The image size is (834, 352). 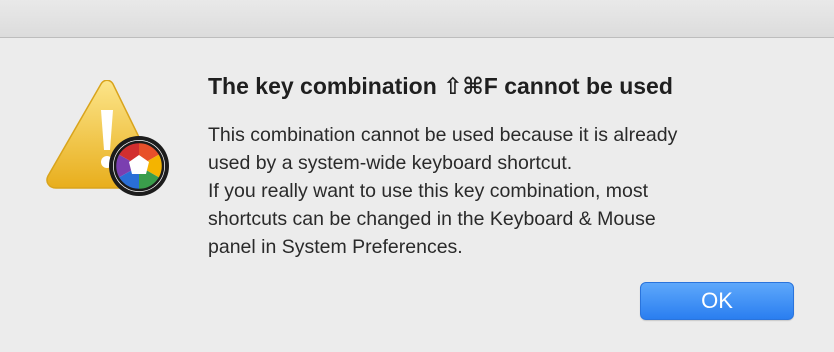 I want to click on message-line: used by a system-wide keyboard shortcut., so click(x=390, y=163).